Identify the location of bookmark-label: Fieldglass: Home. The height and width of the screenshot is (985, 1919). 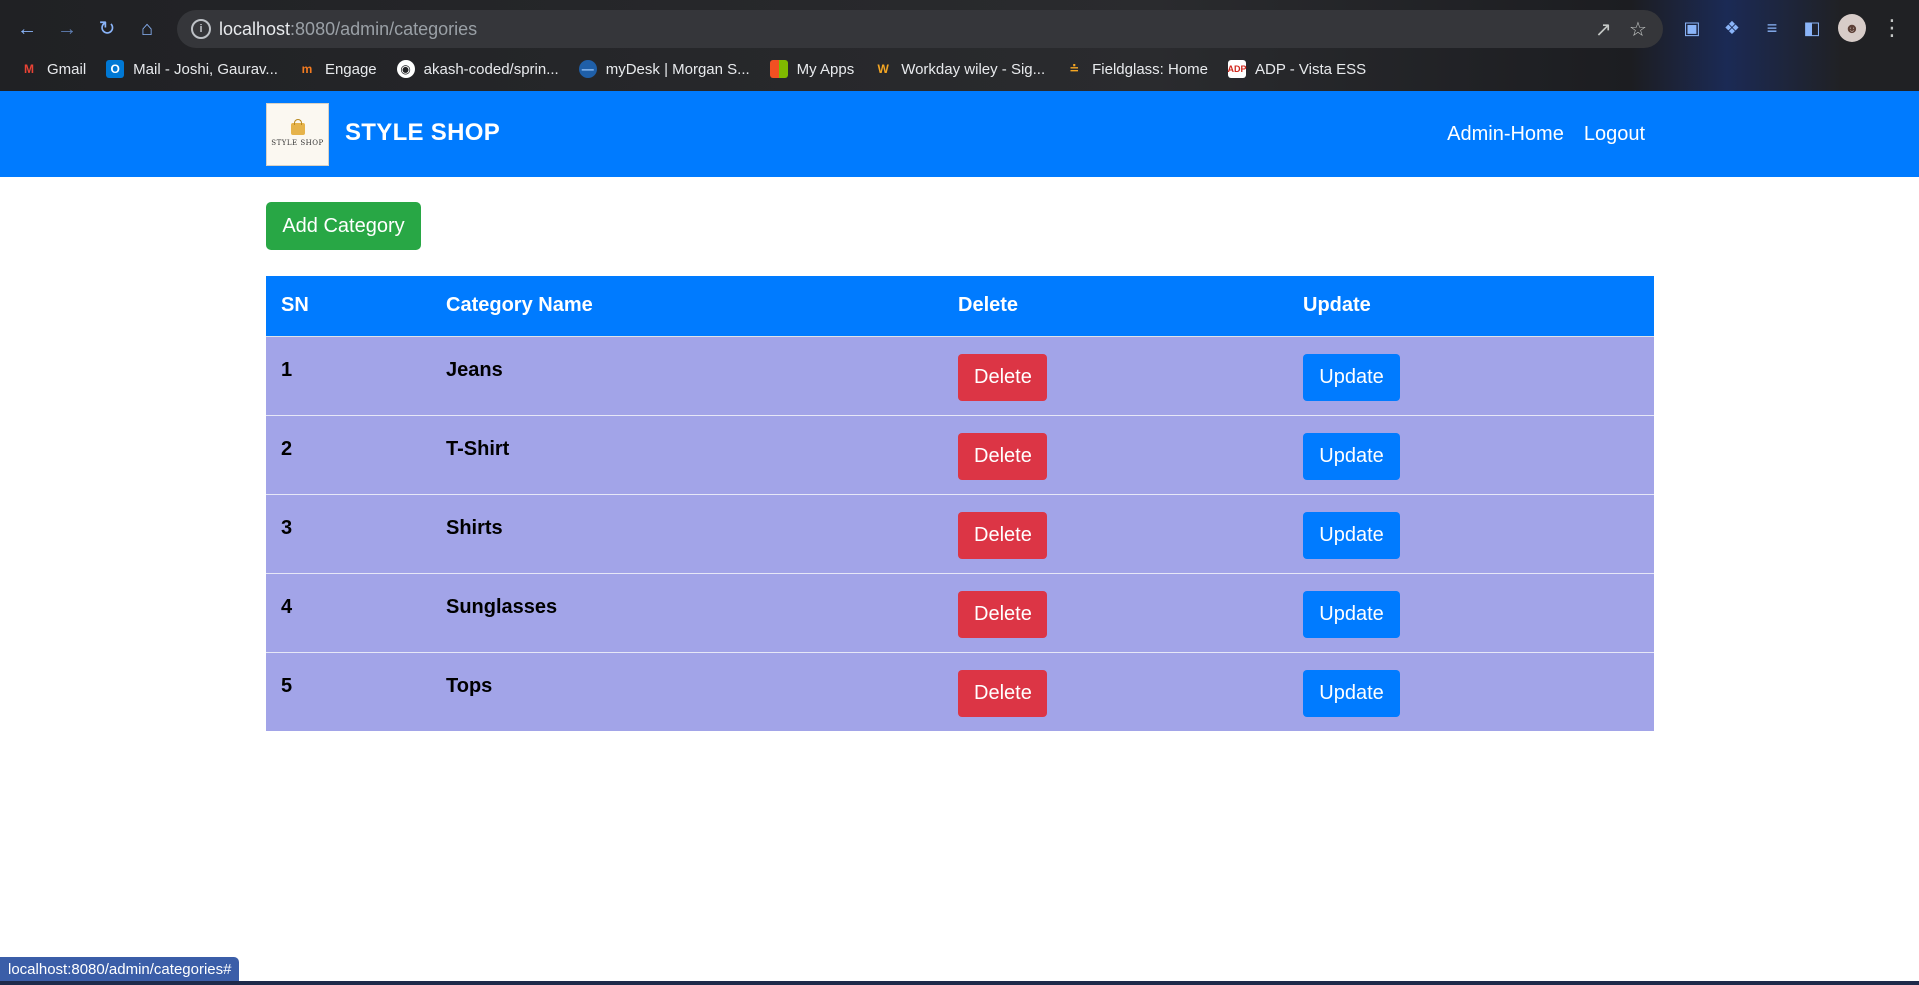
(1150, 69).